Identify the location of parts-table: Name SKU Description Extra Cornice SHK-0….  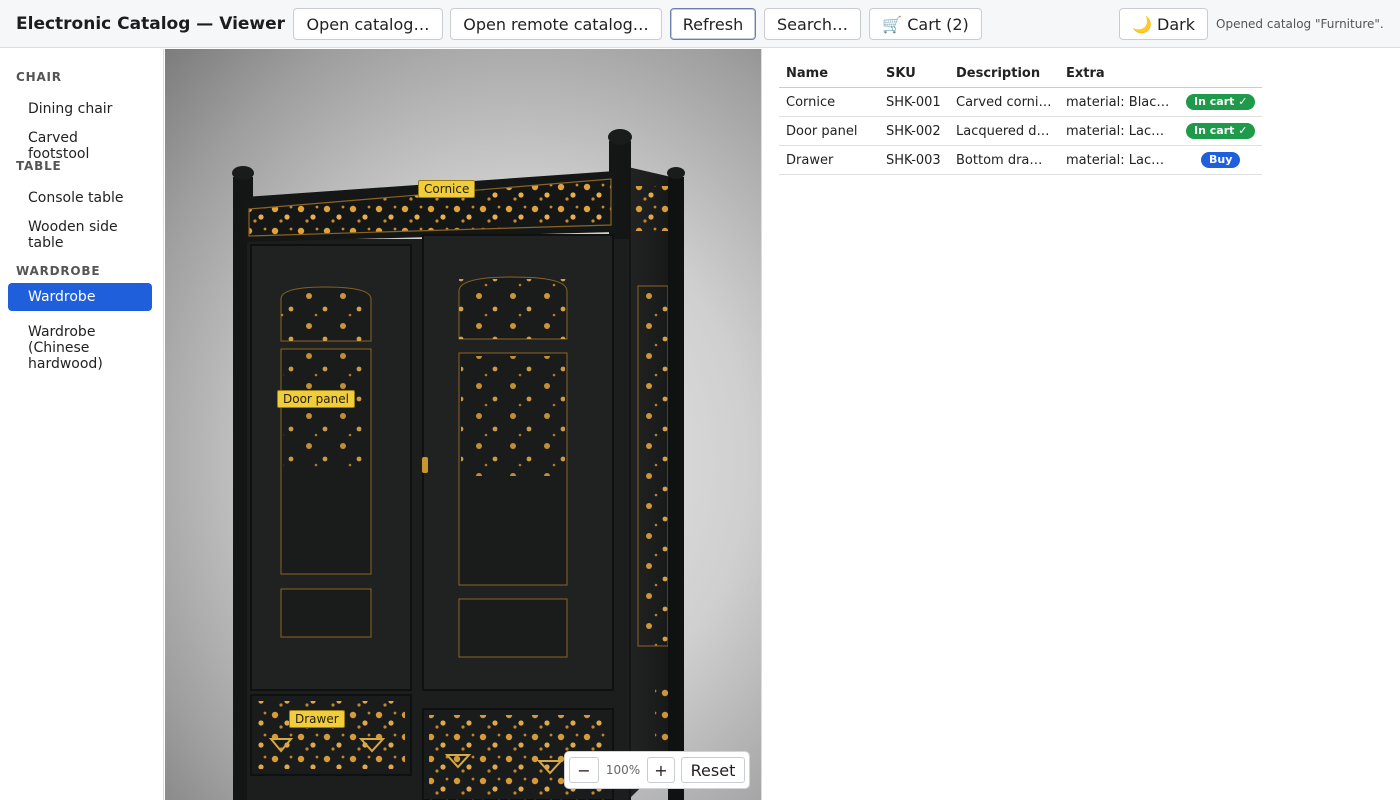
(1021, 117).